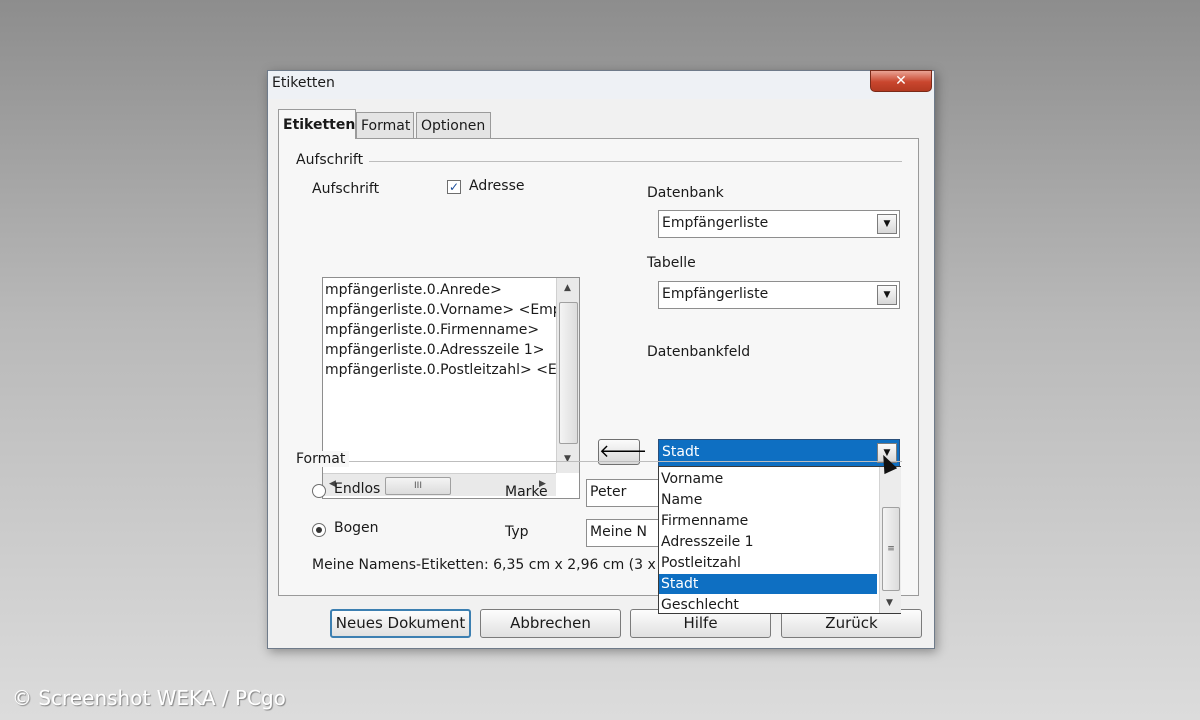 The width and height of the screenshot is (1200, 720). Describe the element at coordinates (671, 263) in the screenshot. I see `tabelle-label: Tabelle` at that location.